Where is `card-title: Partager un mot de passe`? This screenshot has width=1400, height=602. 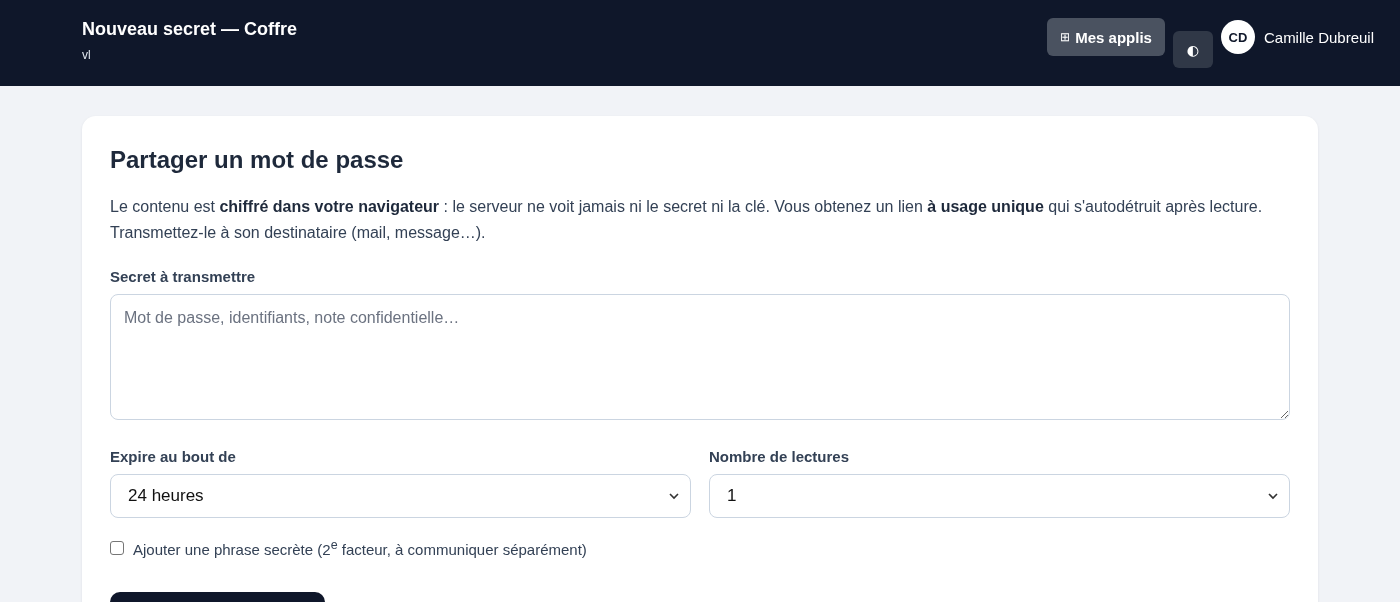 card-title: Partager un mot de passe is located at coordinates (257, 160).